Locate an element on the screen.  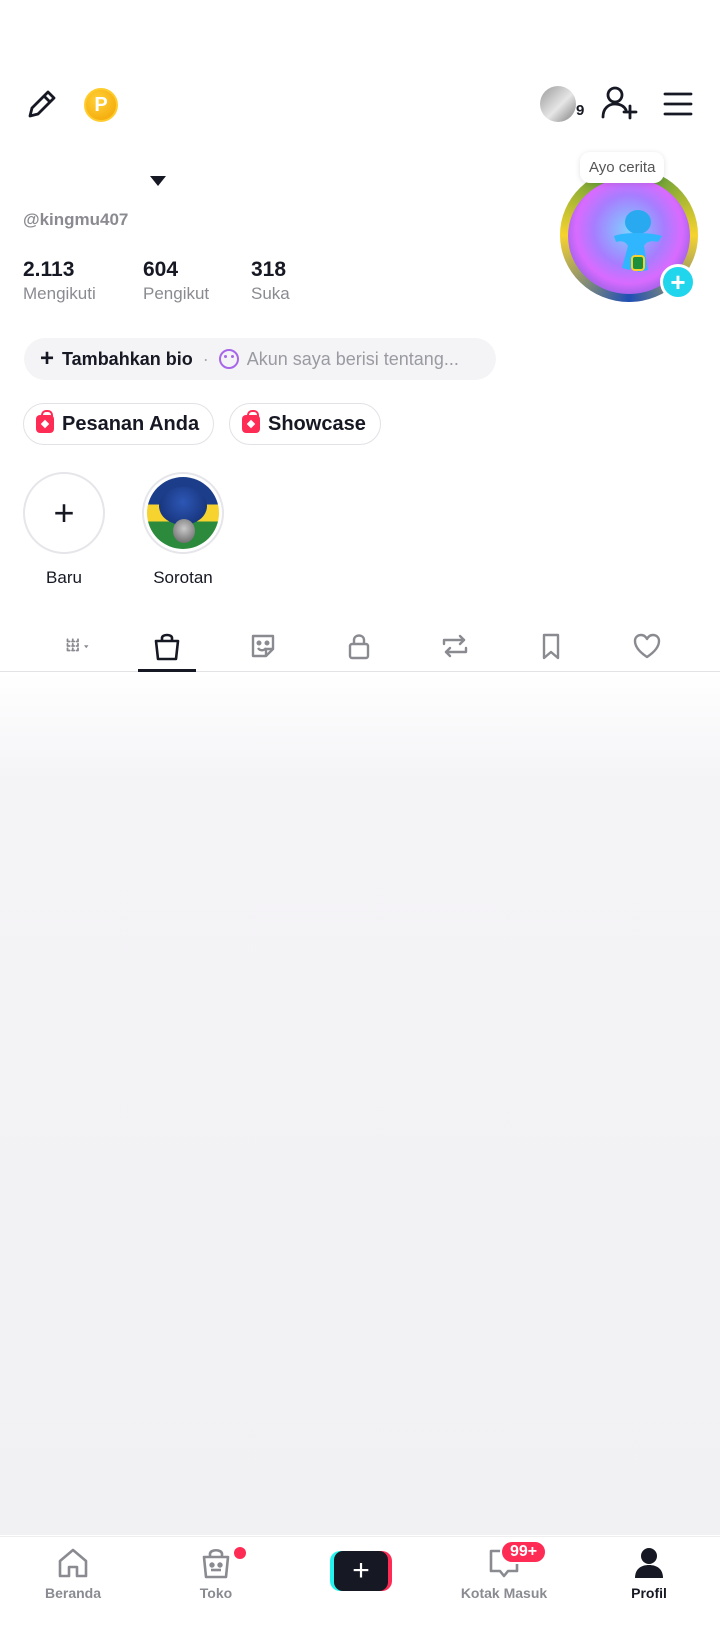
inbox-count-badge: 99+ is located at coordinates (524, 1552).